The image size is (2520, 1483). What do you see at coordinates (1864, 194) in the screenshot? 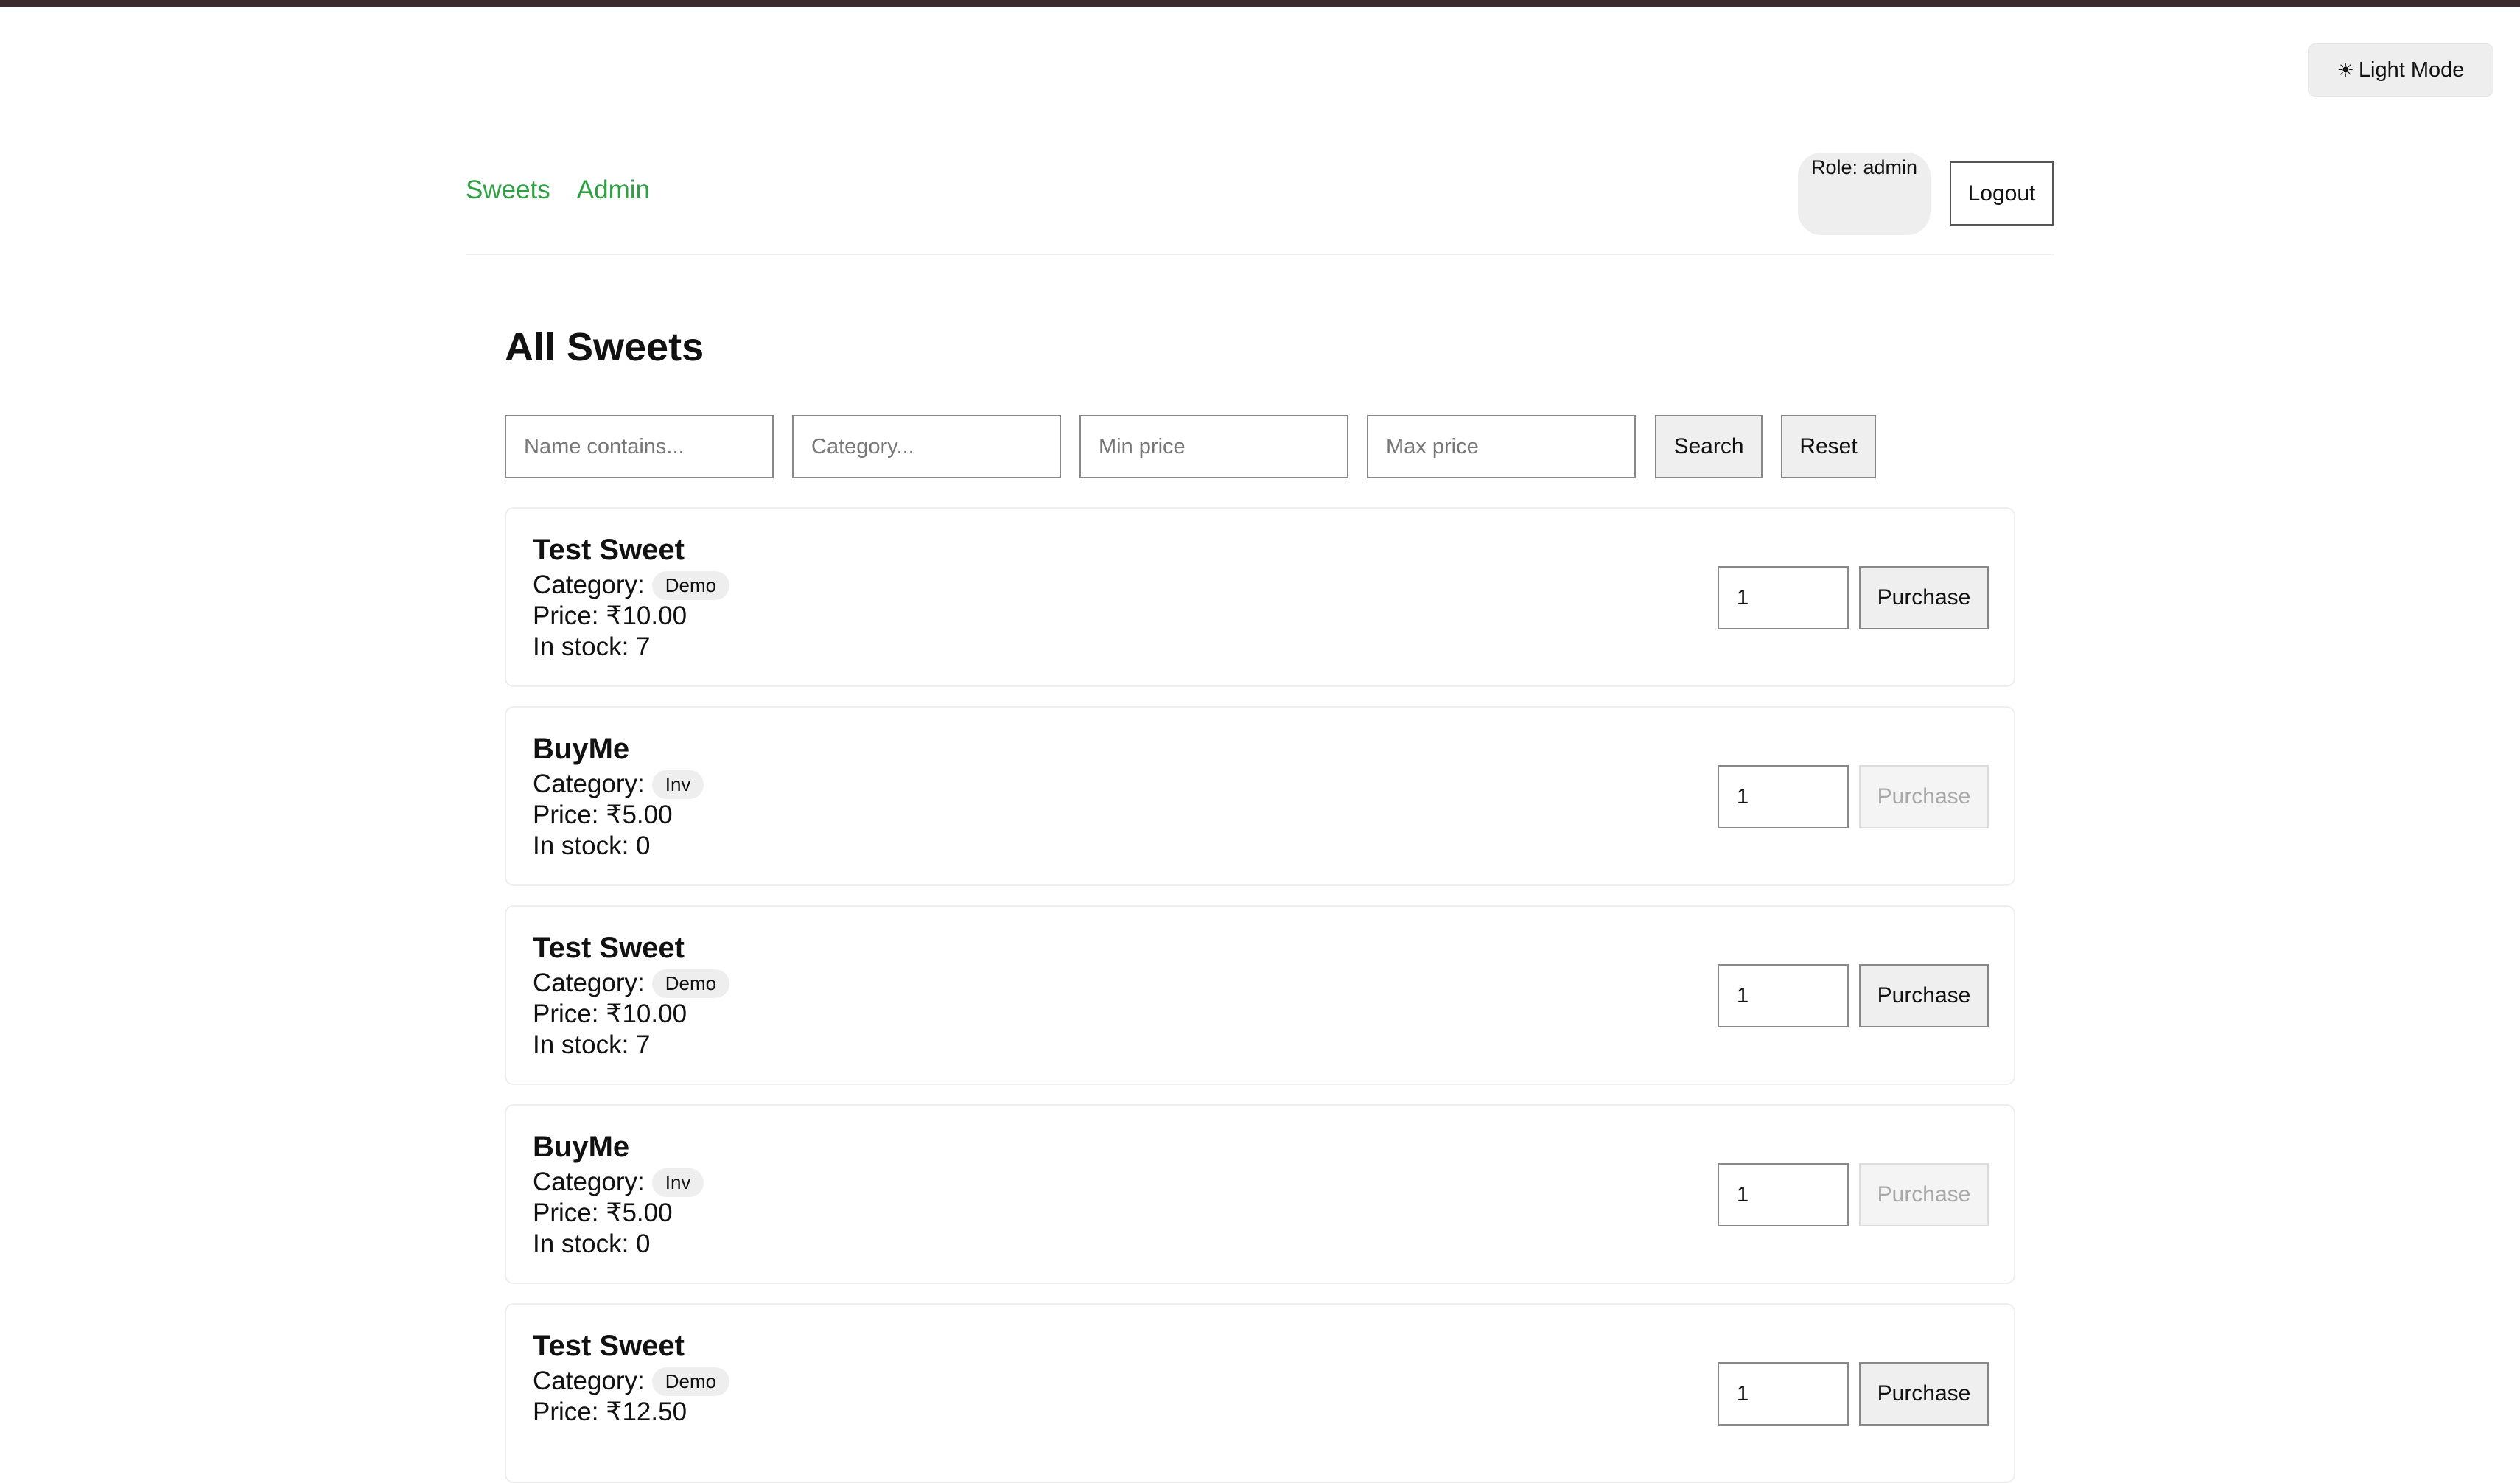
I see `role-badge: Role: admin` at bounding box center [1864, 194].